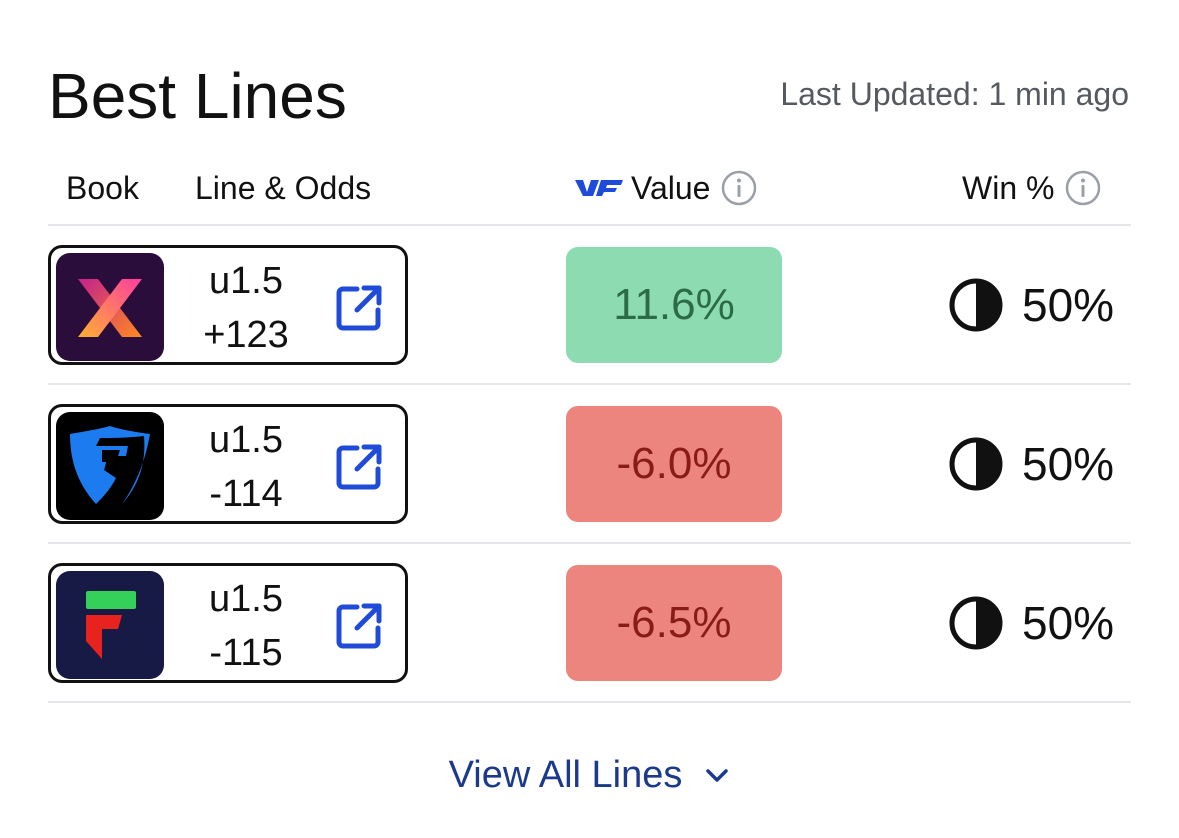 The image size is (1179, 838). I want to click on column-header-line-odds: Line & Odds, so click(283, 188).